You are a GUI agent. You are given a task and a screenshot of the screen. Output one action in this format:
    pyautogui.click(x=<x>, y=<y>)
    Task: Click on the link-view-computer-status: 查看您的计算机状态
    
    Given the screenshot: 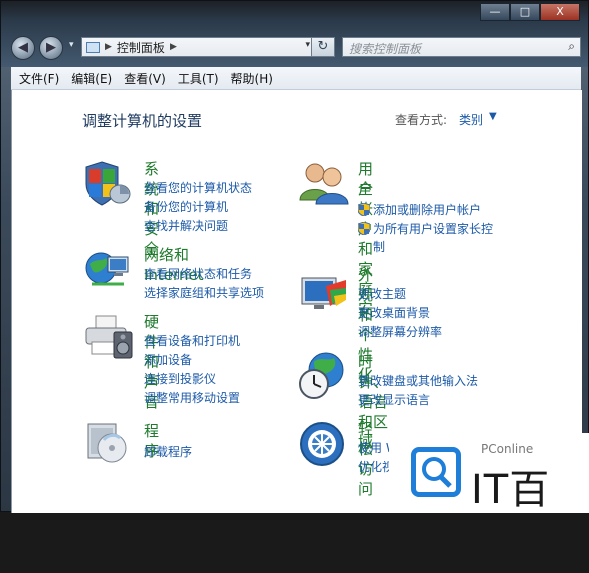 What is the action you would take?
    pyautogui.click(x=198, y=188)
    